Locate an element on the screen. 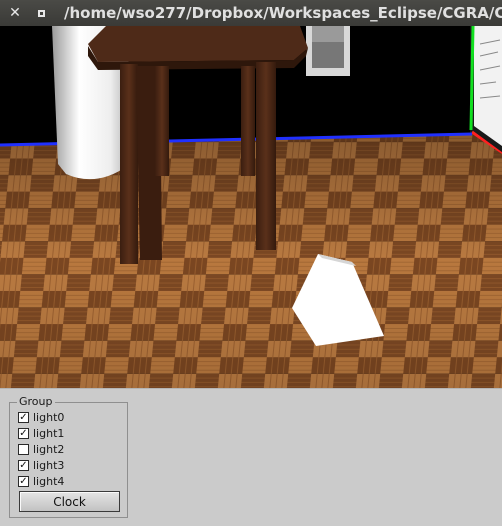 This screenshot has height=526, width=502. light4-checkbox: ✓ is located at coordinates (23, 481).